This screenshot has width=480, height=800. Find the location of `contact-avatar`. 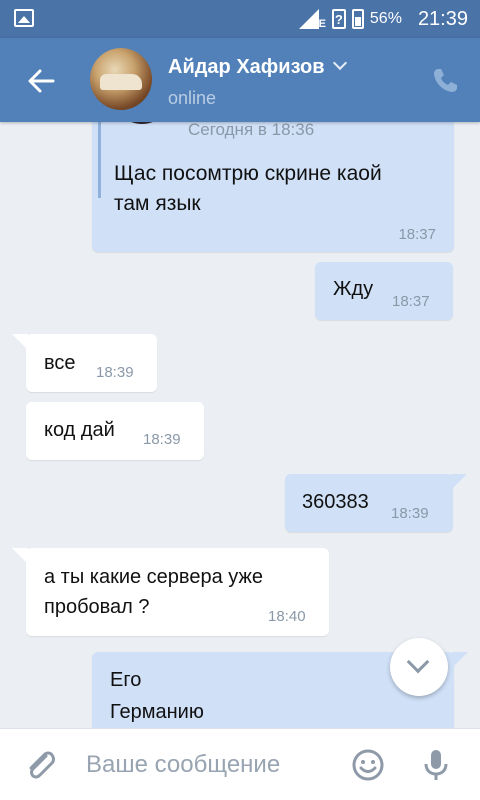

contact-avatar is located at coordinates (121, 79).